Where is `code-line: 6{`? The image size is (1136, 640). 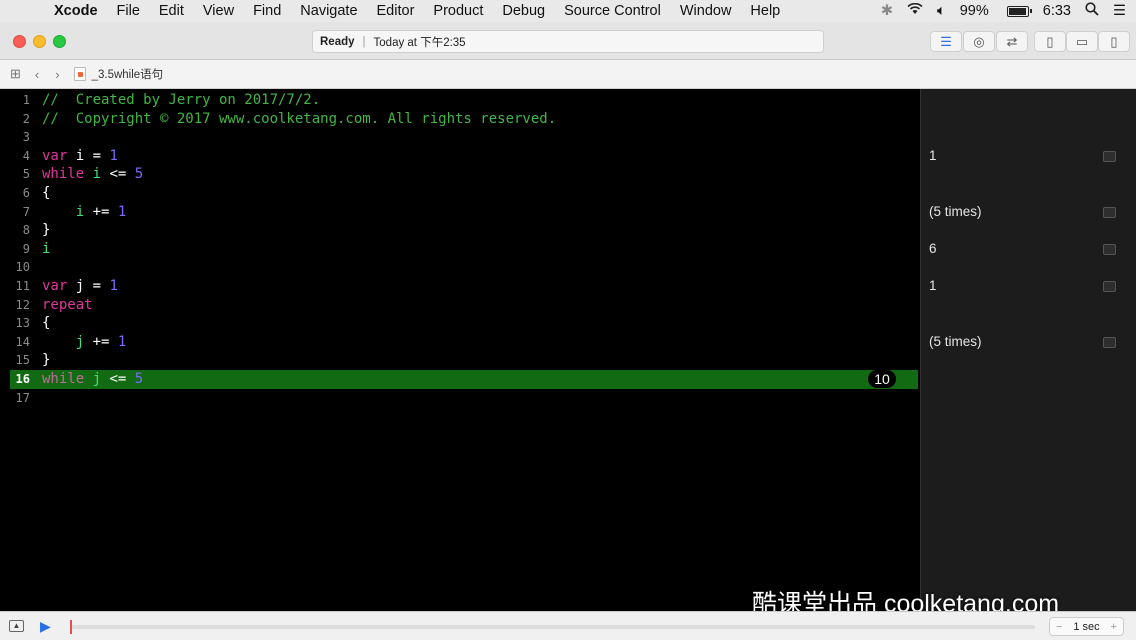
code-line: 6{ is located at coordinates (460, 193).